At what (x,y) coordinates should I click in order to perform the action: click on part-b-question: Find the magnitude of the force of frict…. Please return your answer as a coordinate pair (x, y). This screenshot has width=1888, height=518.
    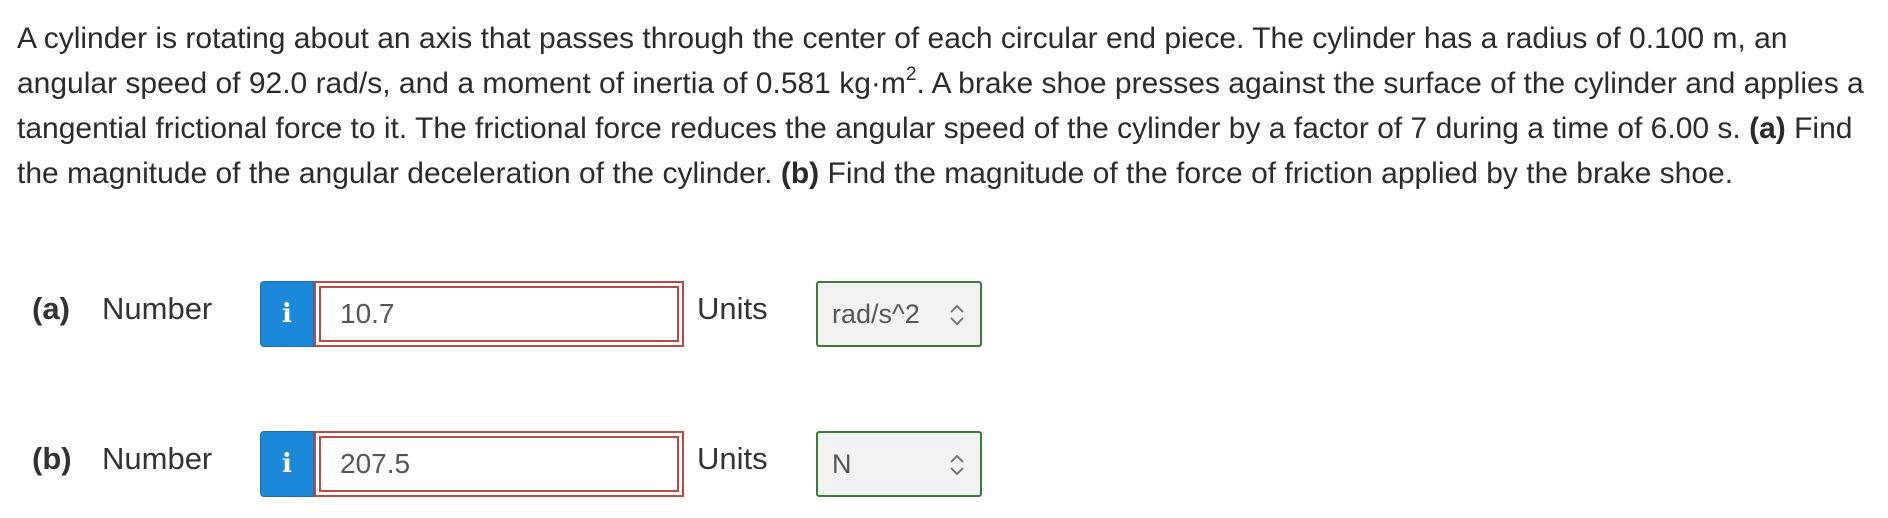
    Looking at the image, I should click on (1276, 173).